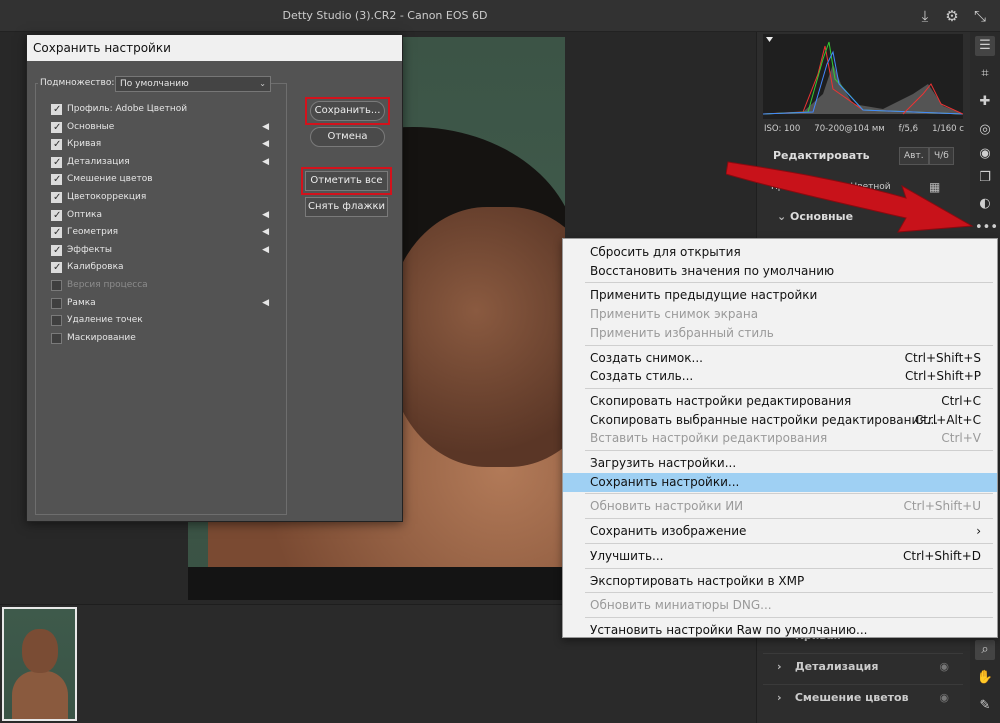 Image resolution: width=1000 pixels, height=723 pixels. Describe the element at coordinates (985, 74) in the screenshot. I see `crop-icon: ⌗` at that location.